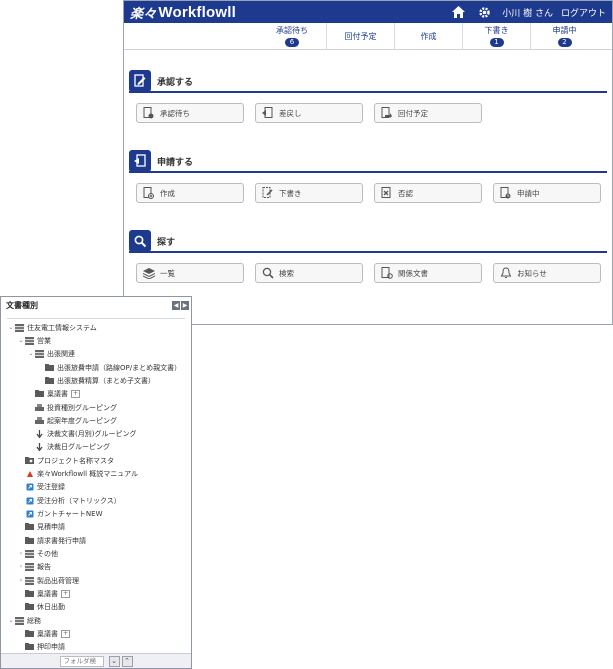  What do you see at coordinates (428, 113) in the screenshot?
I see `scheduled-routing-button: 回付予定` at bounding box center [428, 113].